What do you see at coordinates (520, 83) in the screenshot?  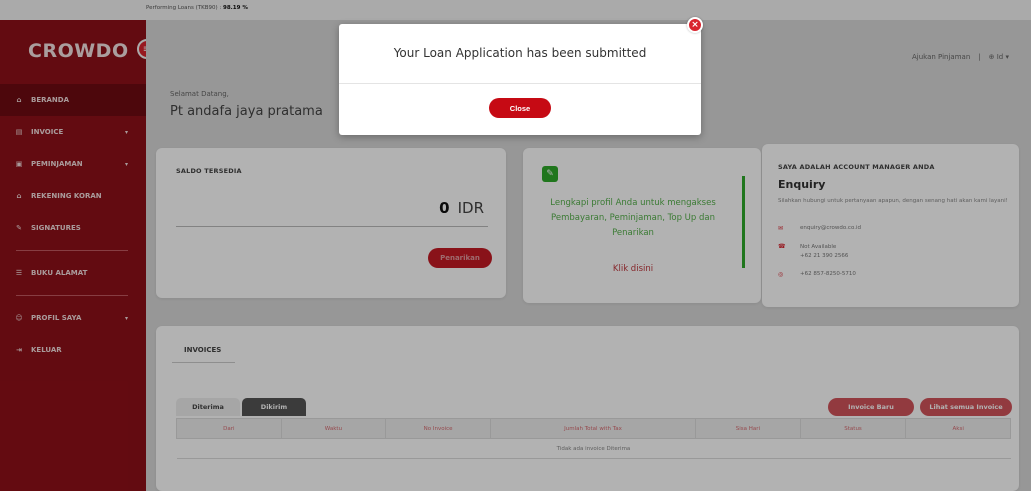 I see `dialog-divider` at bounding box center [520, 83].